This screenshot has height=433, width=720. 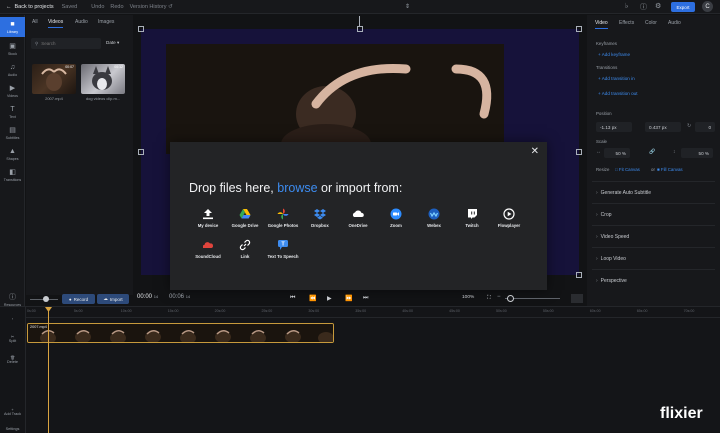 I want to click on timeline-zoom-slider-handle, so click(x=510, y=298).